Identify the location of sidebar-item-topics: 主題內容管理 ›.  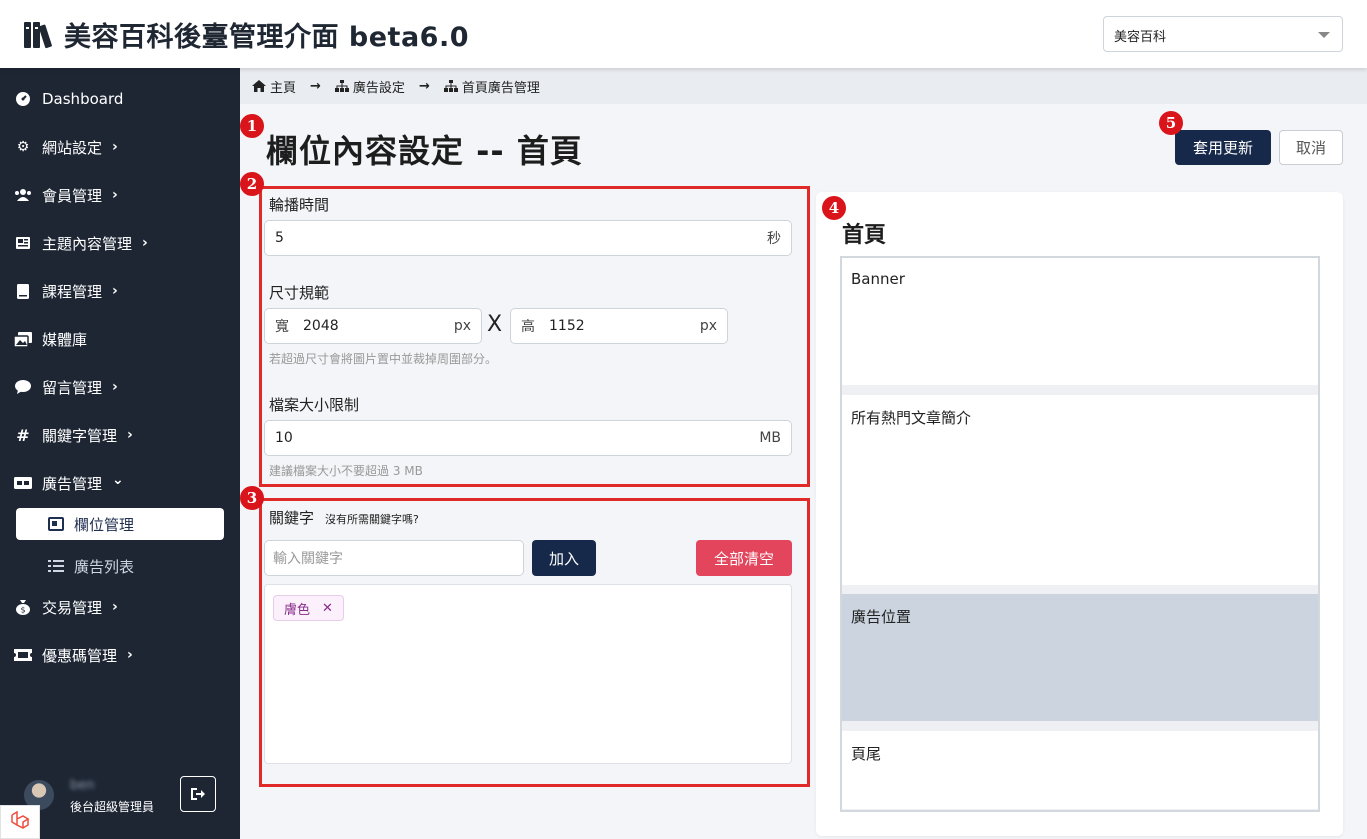
(81, 243).